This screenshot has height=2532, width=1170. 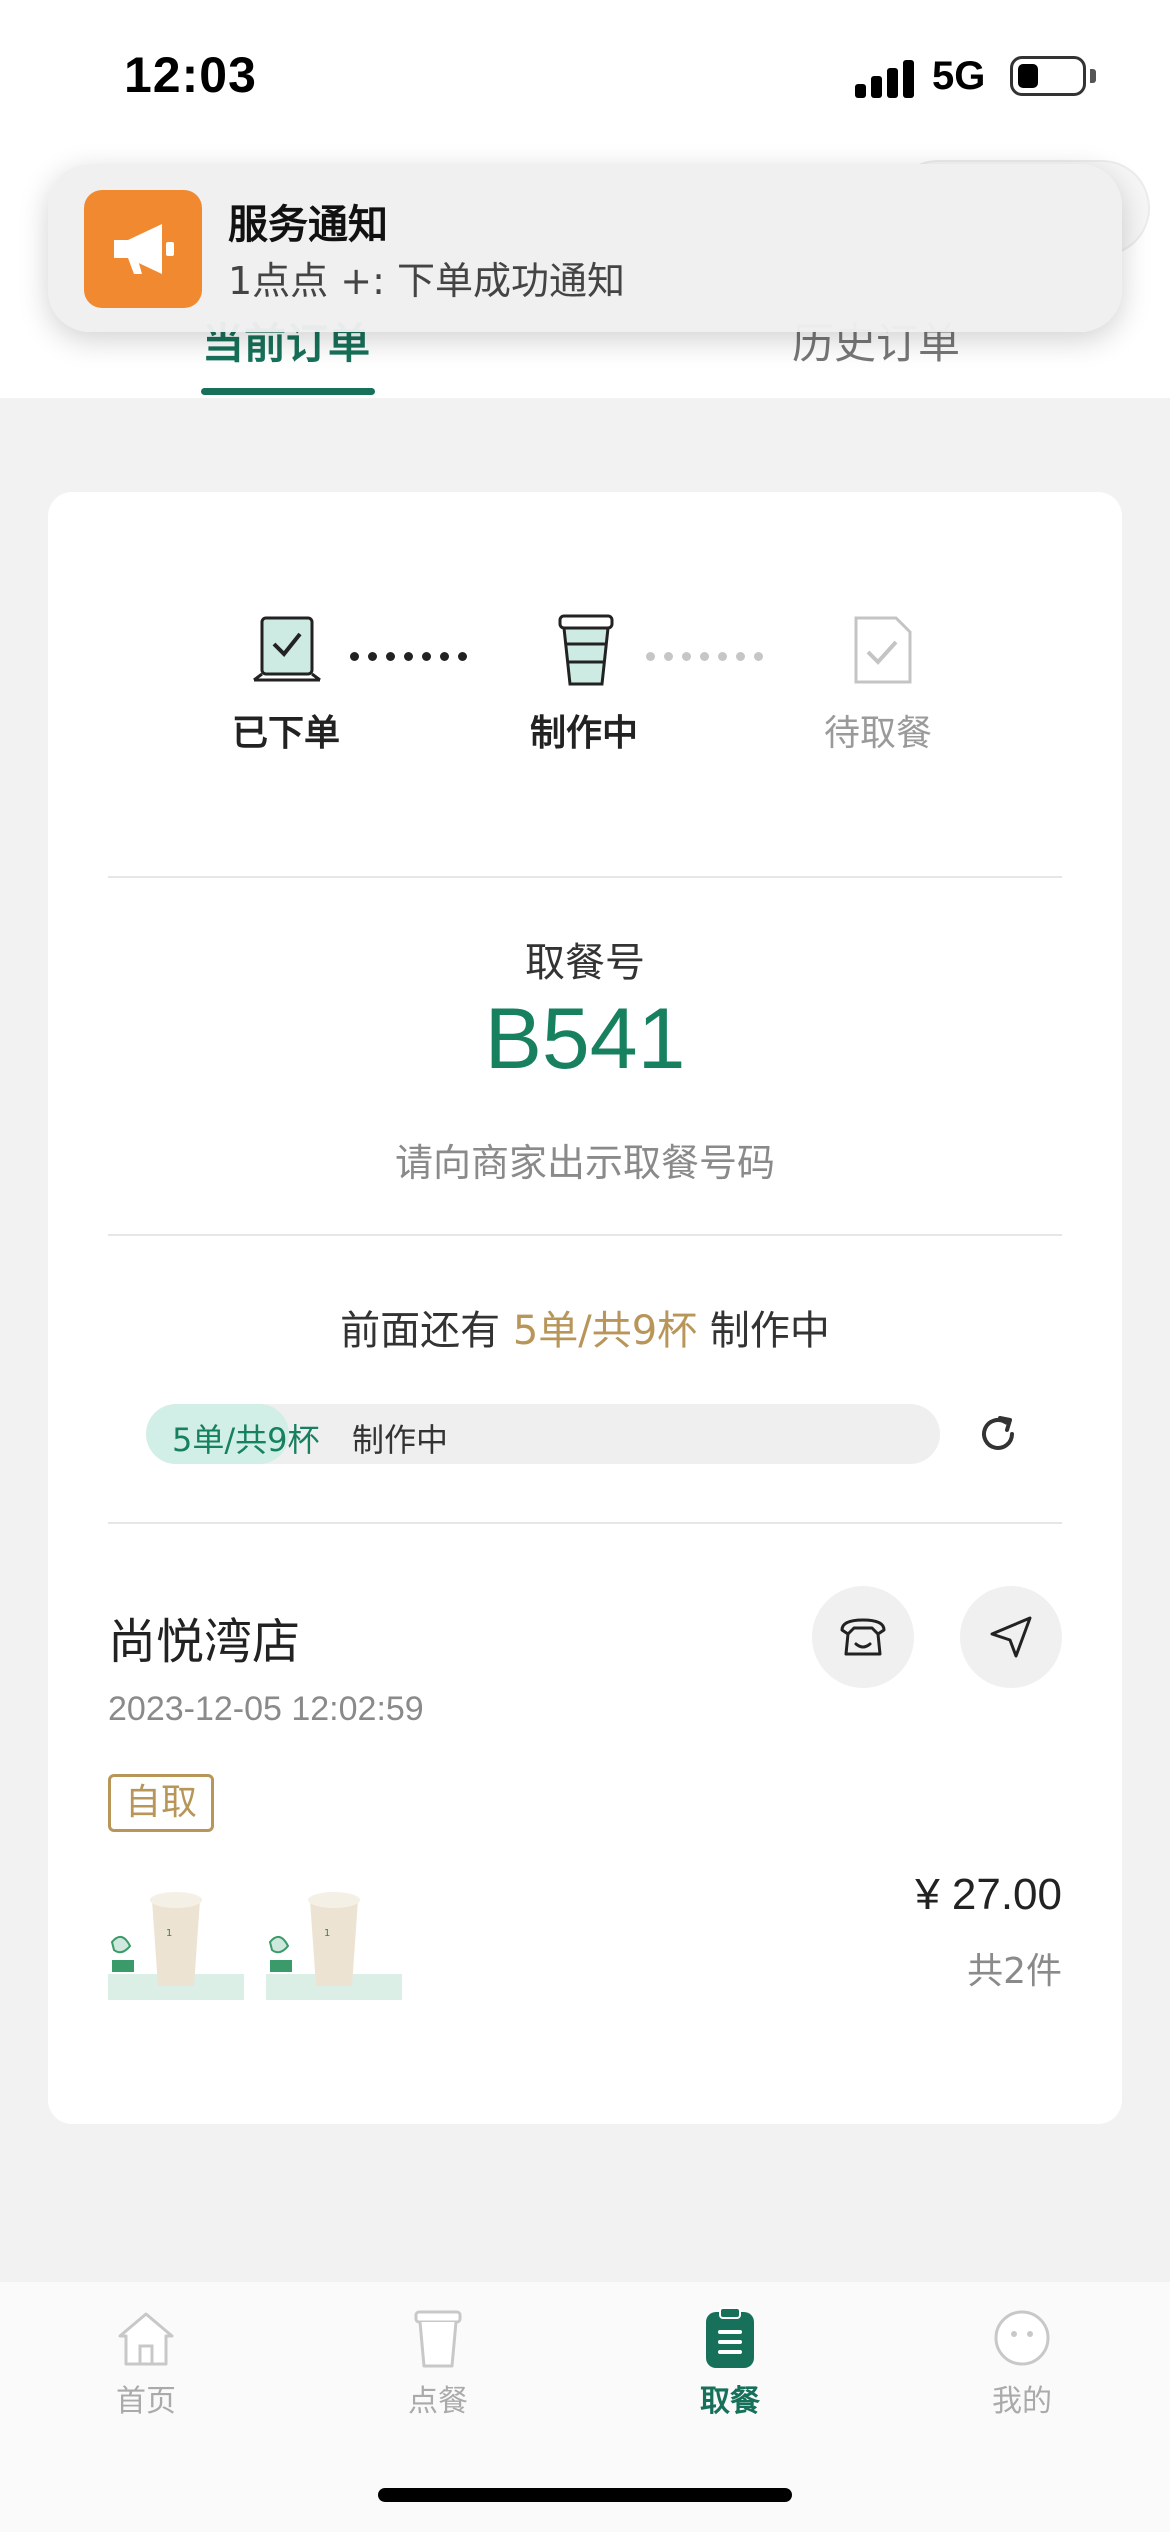 What do you see at coordinates (308, 225) in the screenshot?
I see `notification-title: 服务通知` at bounding box center [308, 225].